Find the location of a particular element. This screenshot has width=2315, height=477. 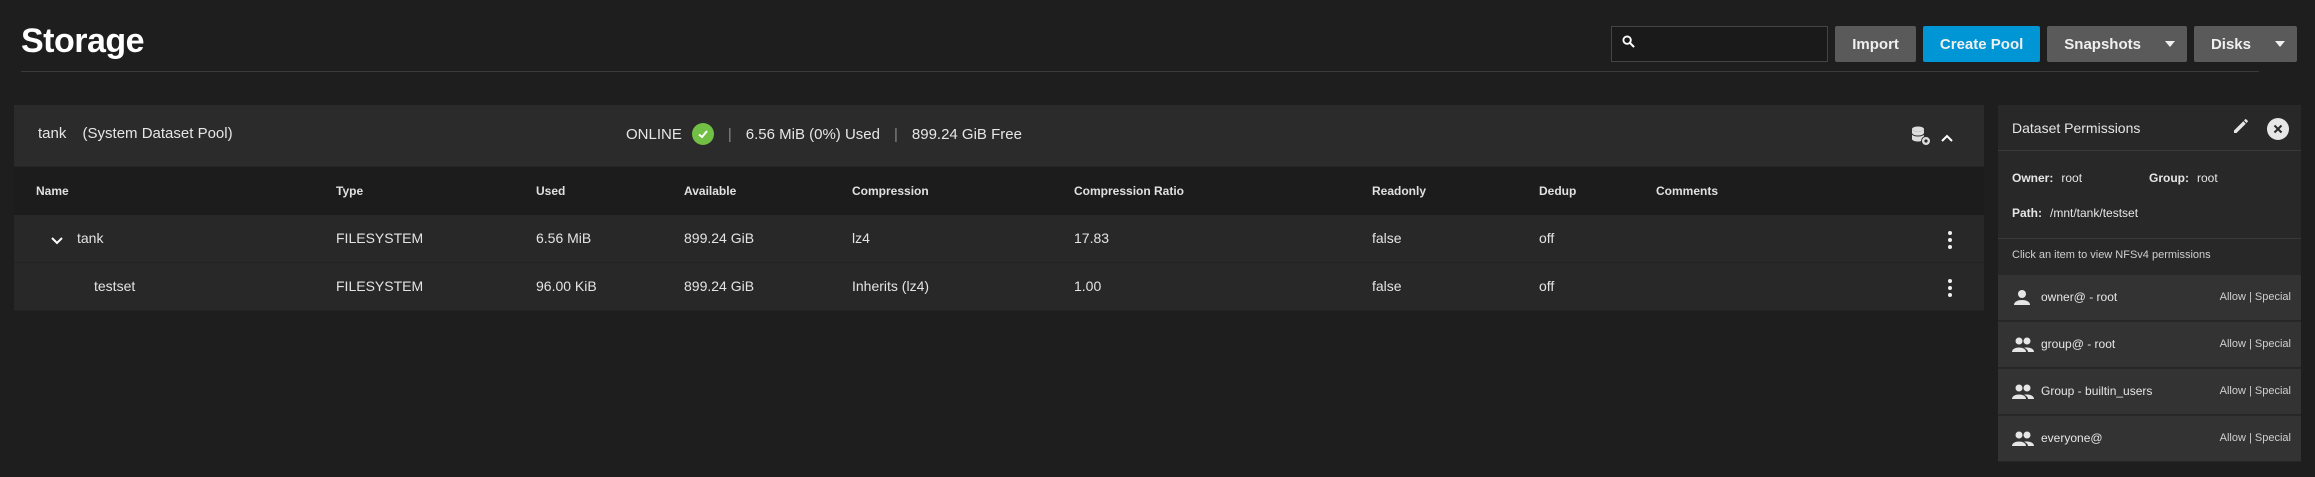

column-header-name: Name is located at coordinates (52, 191).